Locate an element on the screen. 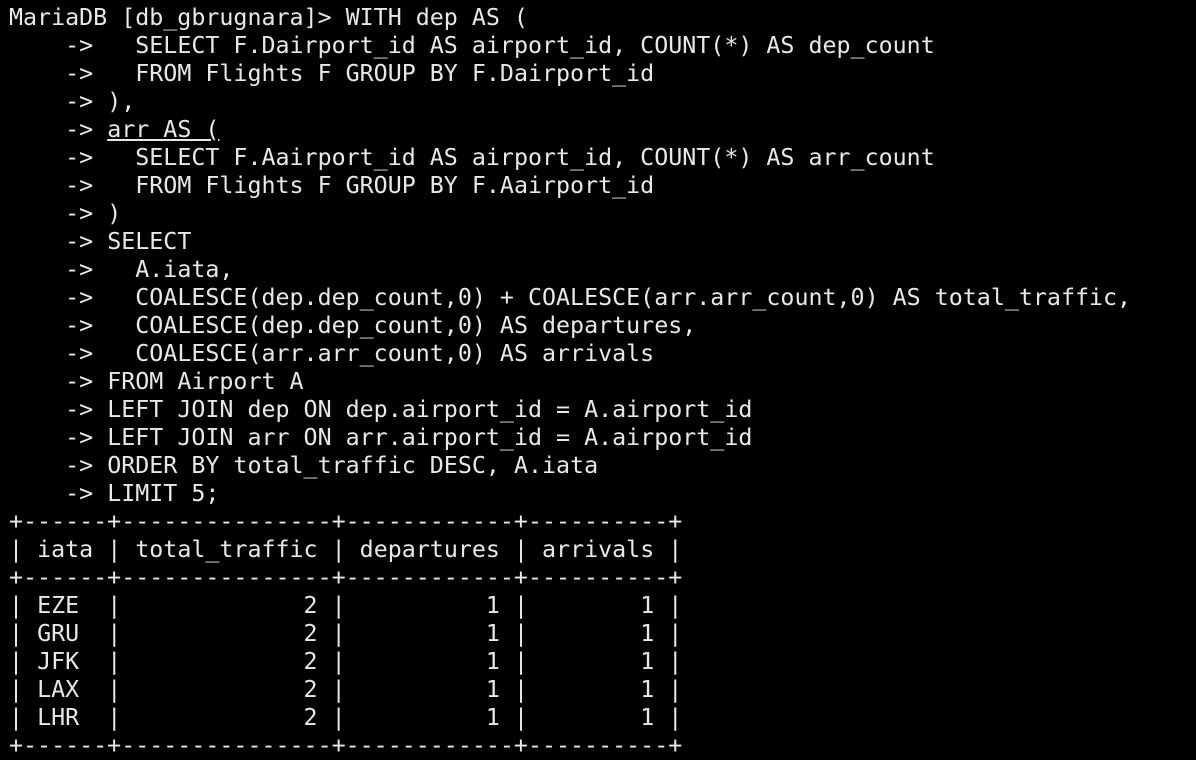 The height and width of the screenshot is (760, 1196). query-line: -> COALESCE(arr.arr_count,0) AS arrivals is located at coordinates (602, 354).